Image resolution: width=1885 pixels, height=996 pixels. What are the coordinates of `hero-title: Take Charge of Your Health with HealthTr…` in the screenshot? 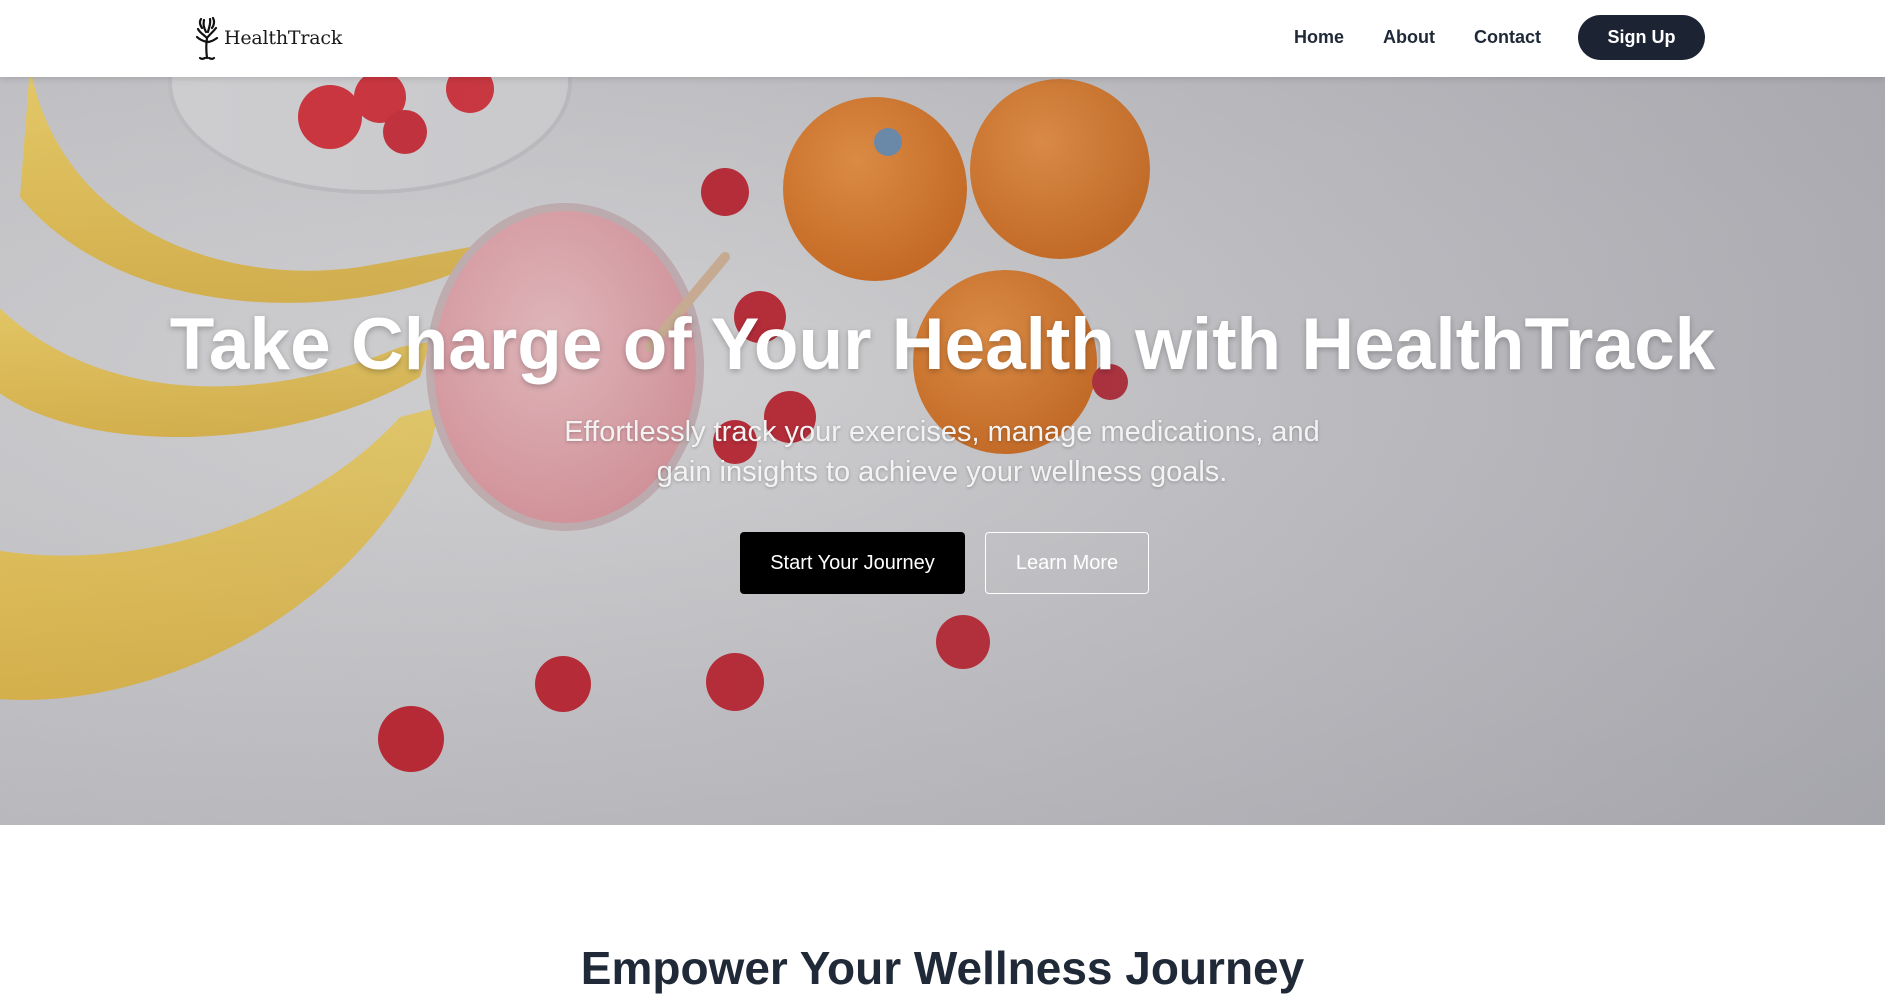 It's located at (942, 344).